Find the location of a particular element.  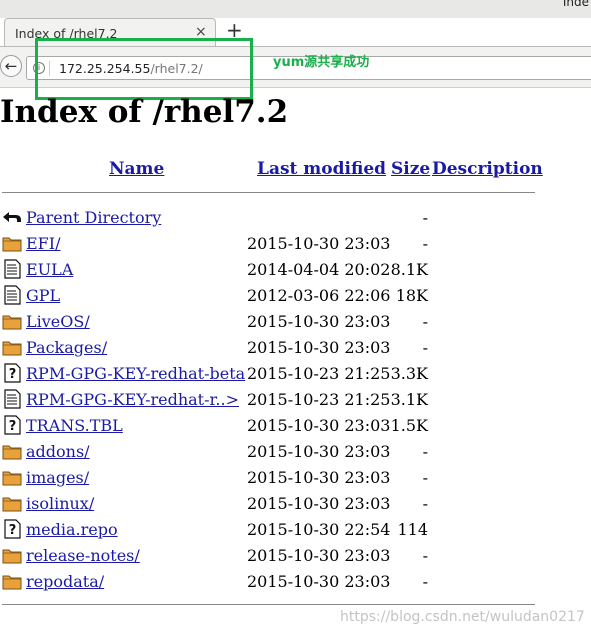

column-header-last-modified: Last modified is located at coordinates (321, 169).